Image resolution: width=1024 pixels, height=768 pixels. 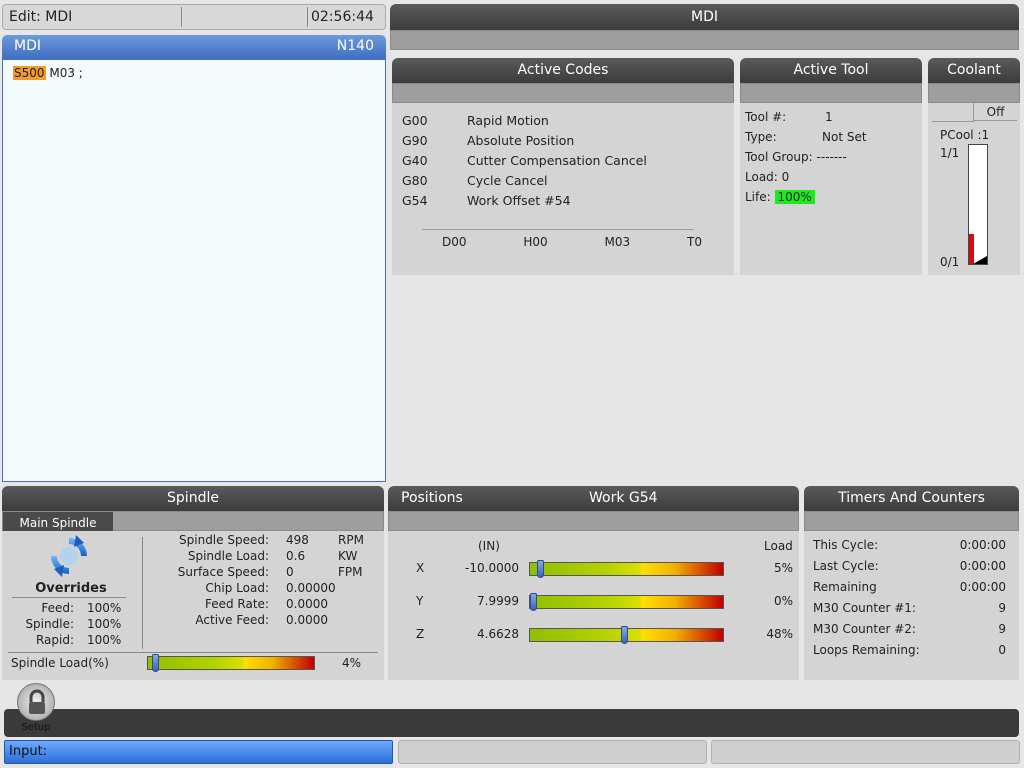 I want to click on code-value: G40, so click(x=415, y=160).